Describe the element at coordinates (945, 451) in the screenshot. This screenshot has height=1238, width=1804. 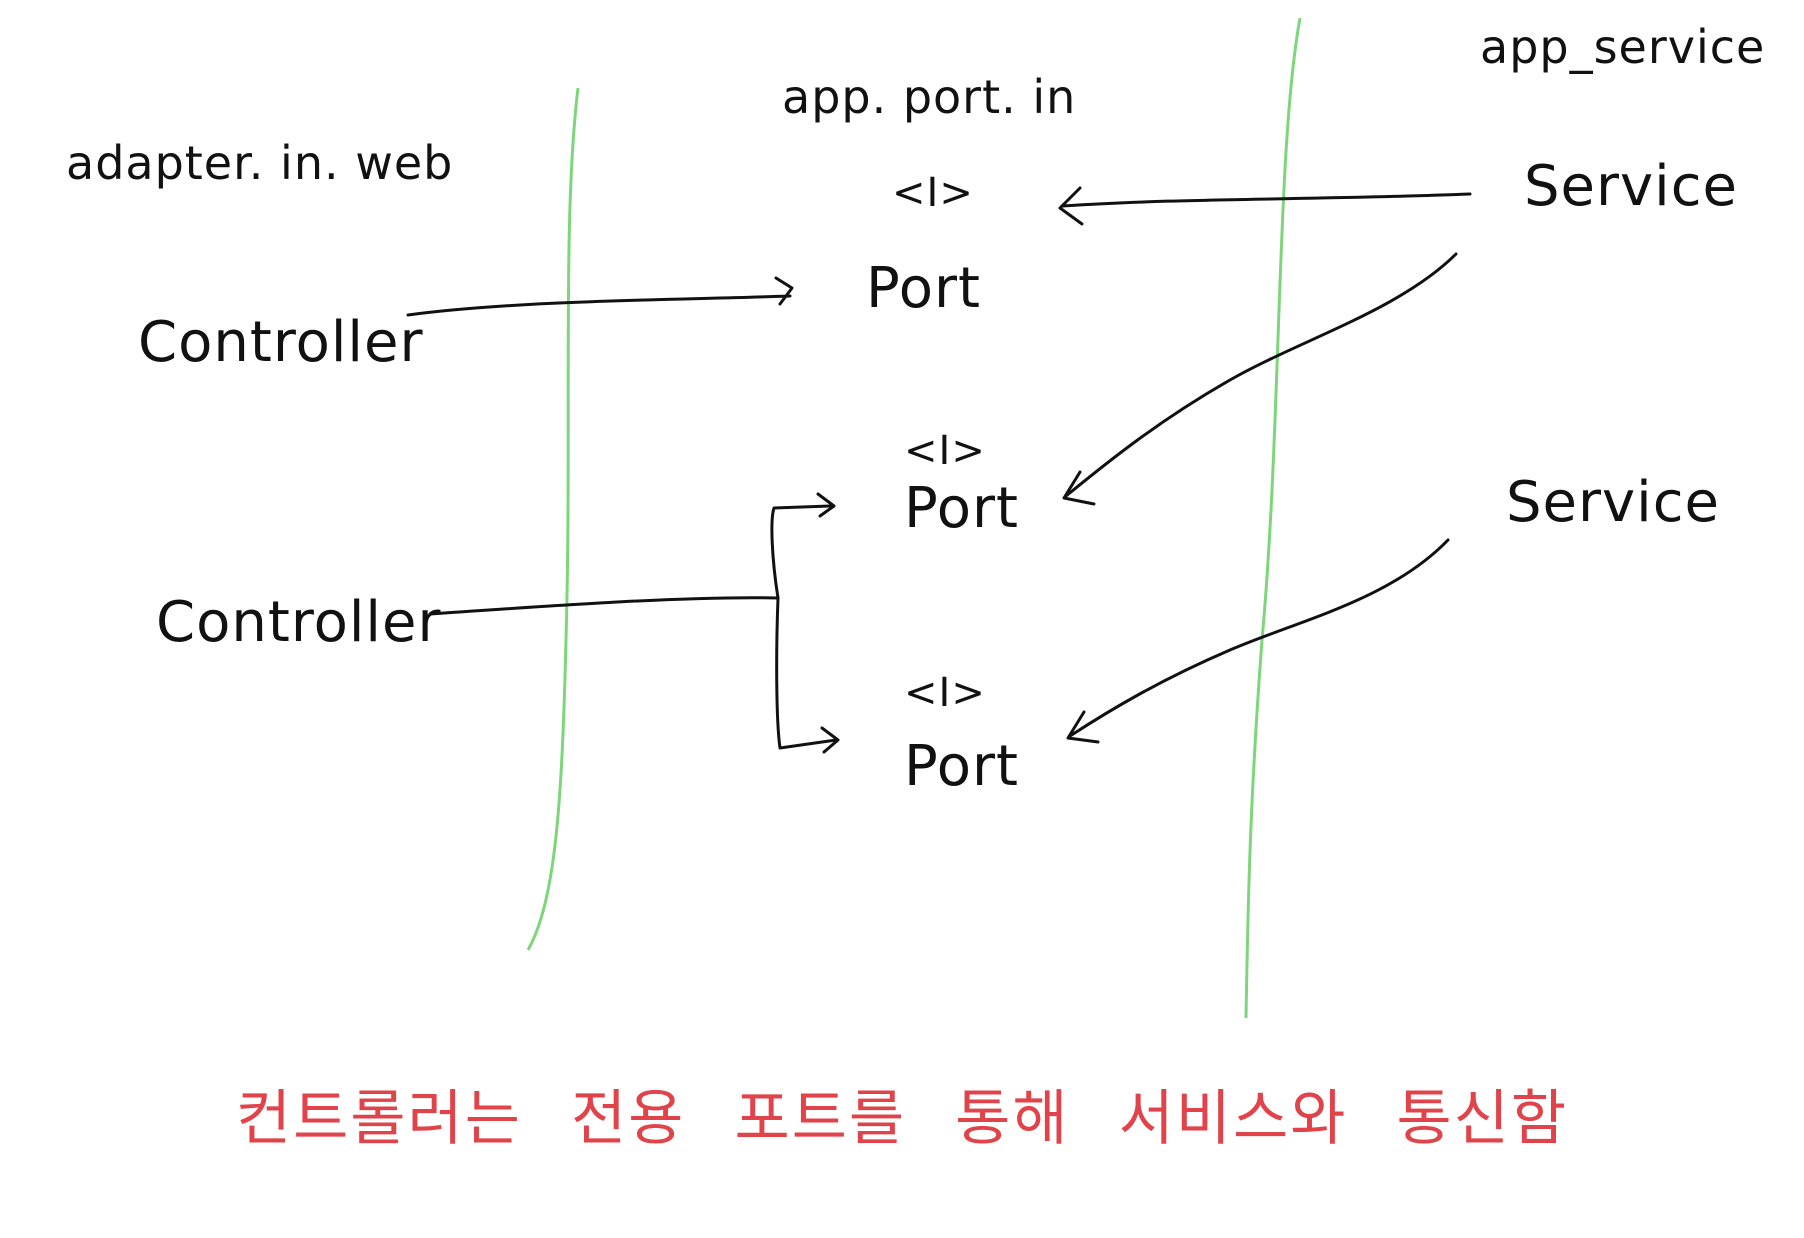
I see `port-2-stereotype: <I>` at that location.